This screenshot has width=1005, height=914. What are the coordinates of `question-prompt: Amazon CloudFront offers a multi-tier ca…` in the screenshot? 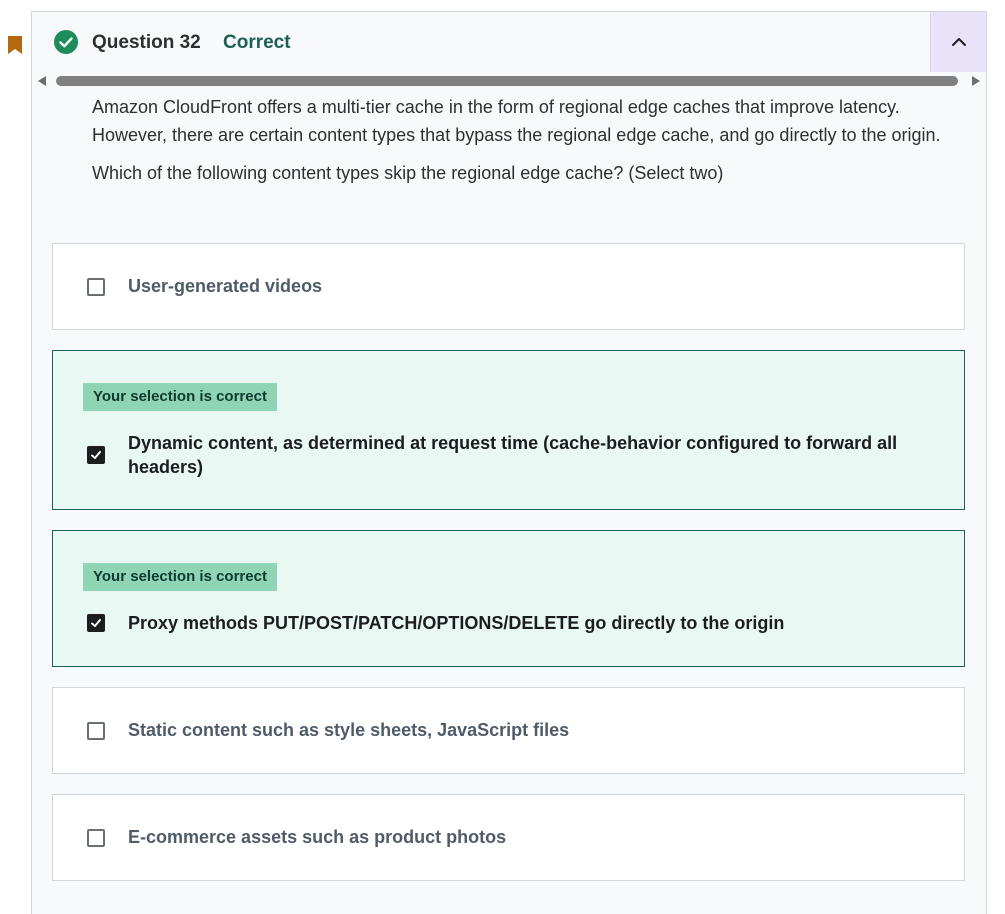 It's located at (522, 140).